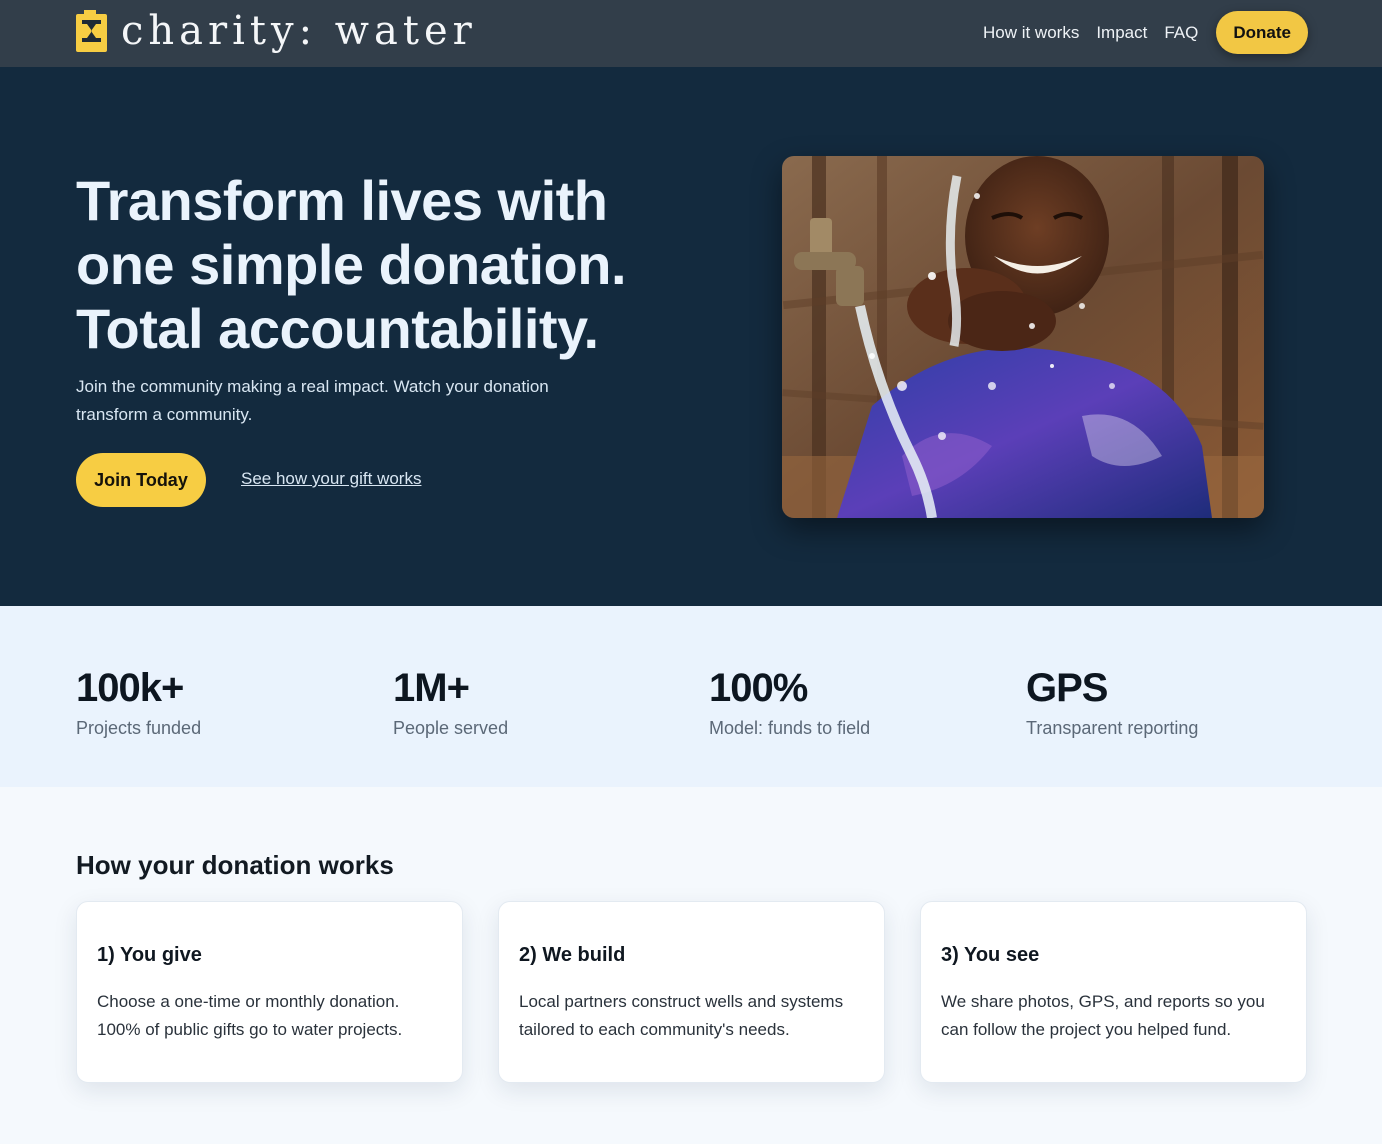  I want to click on nav-link-impact: Impact, so click(1121, 33).